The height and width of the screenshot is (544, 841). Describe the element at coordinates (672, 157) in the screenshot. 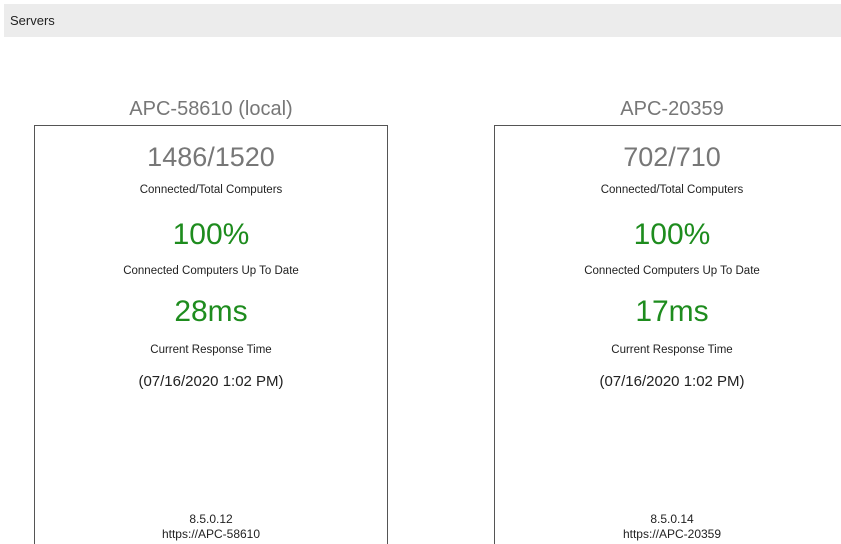

I see `connected-total-value: 702/710` at that location.